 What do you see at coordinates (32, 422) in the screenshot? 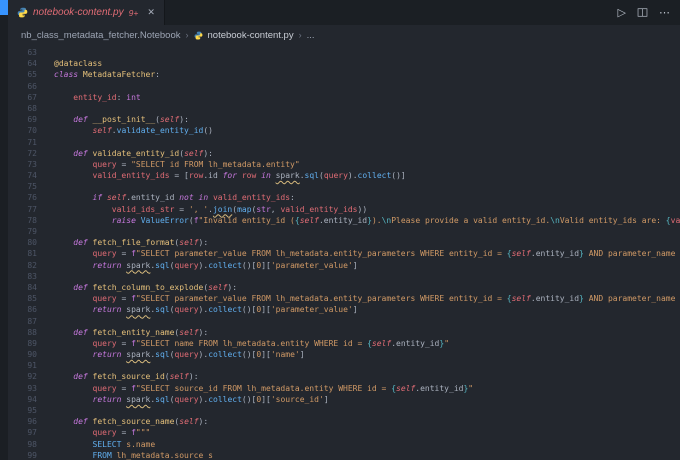
I see `line-number: 96` at bounding box center [32, 422].